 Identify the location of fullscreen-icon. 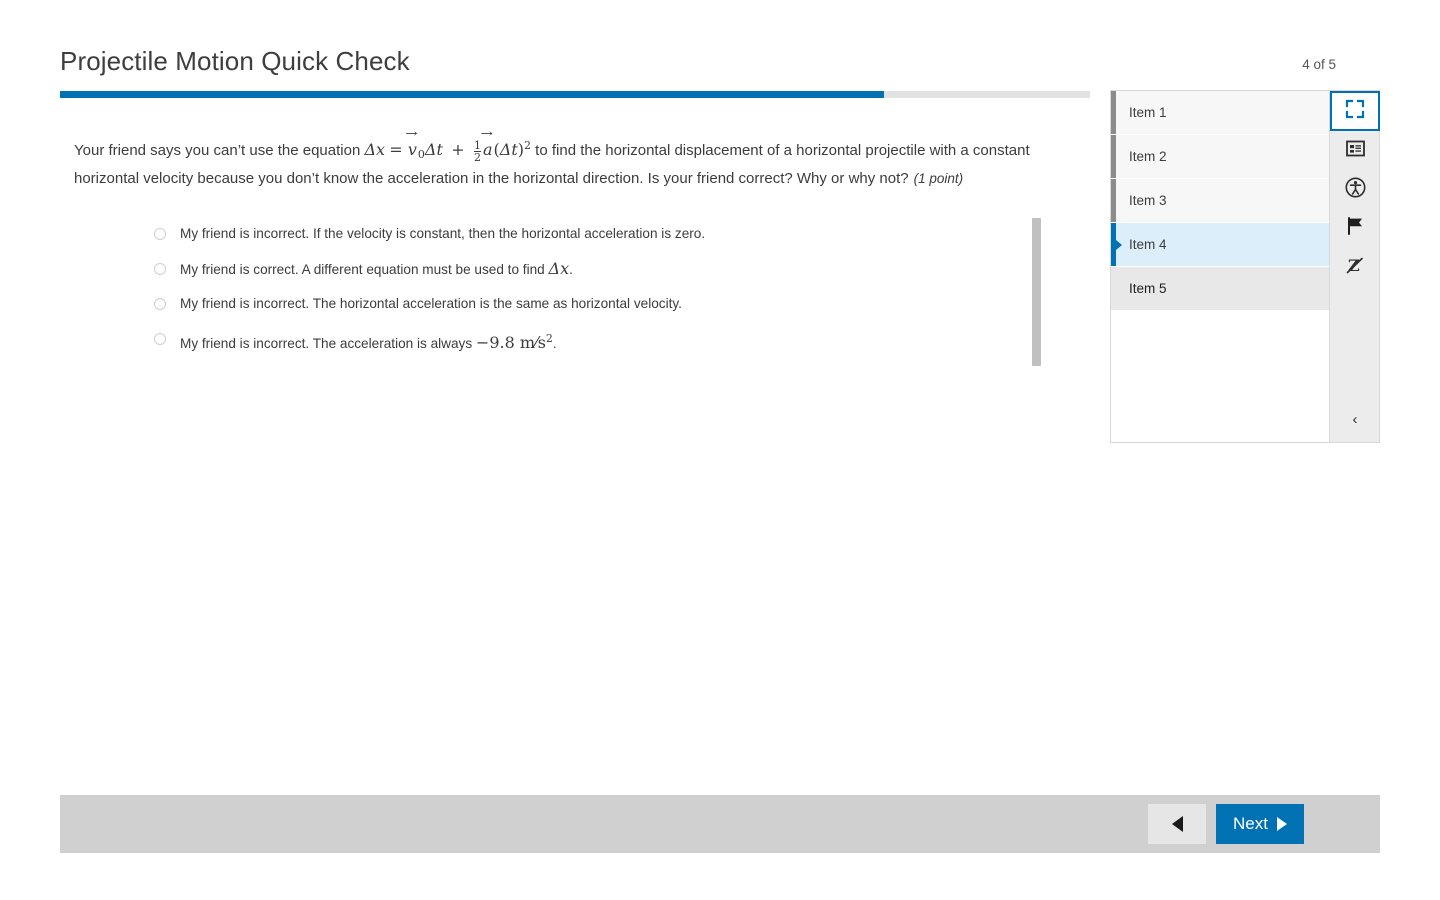
(1355, 111).